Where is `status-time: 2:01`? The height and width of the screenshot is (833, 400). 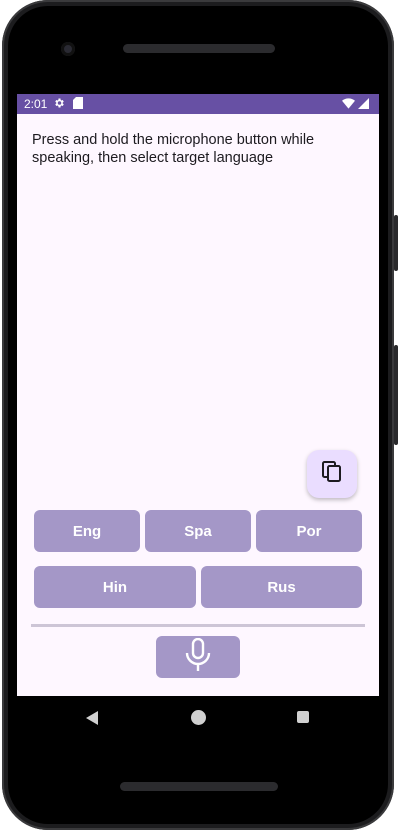
status-time: 2:01 is located at coordinates (36, 104).